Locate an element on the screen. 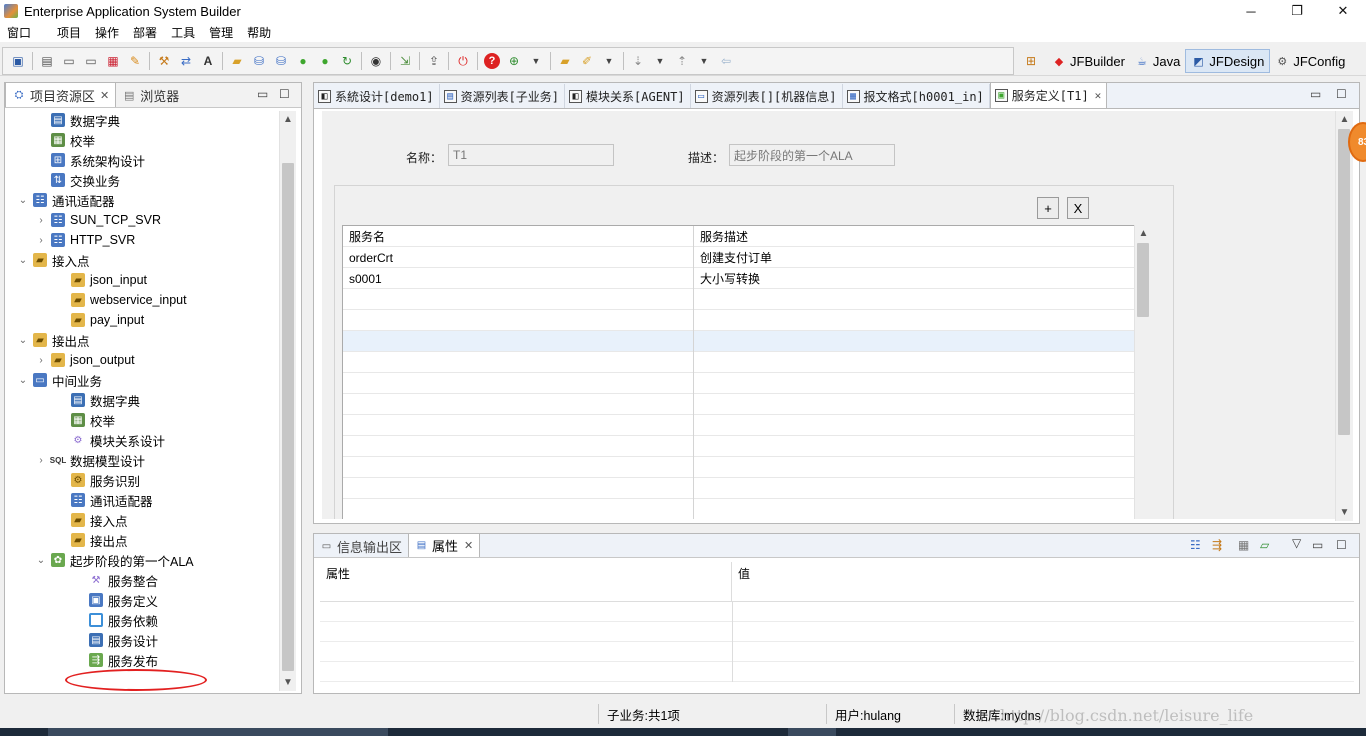  binoculars-icon: ◉ is located at coordinates (376, 61).